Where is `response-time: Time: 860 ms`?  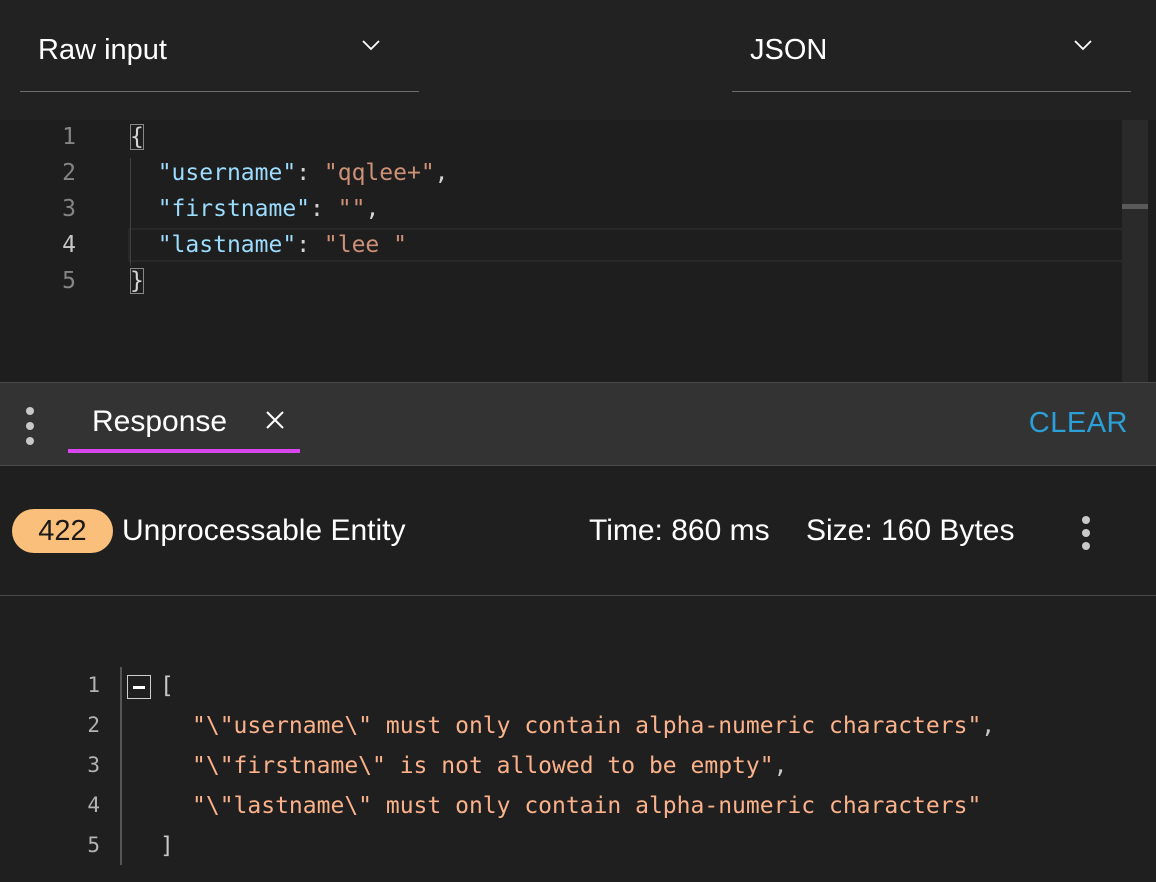 response-time: Time: 860 ms is located at coordinates (679, 530).